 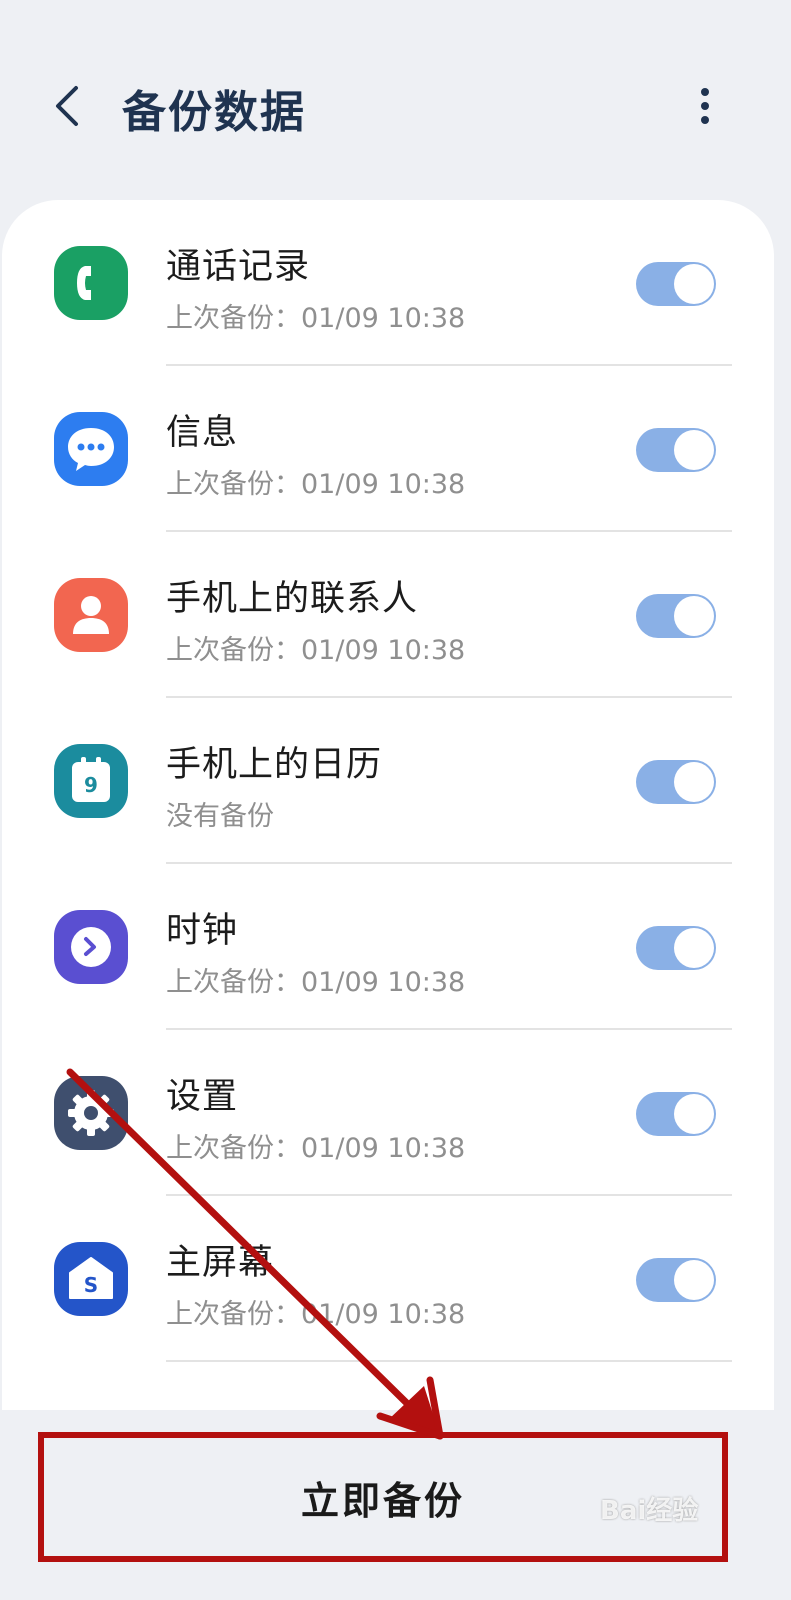 I want to click on item-title: 手机上的日历, so click(x=274, y=765).